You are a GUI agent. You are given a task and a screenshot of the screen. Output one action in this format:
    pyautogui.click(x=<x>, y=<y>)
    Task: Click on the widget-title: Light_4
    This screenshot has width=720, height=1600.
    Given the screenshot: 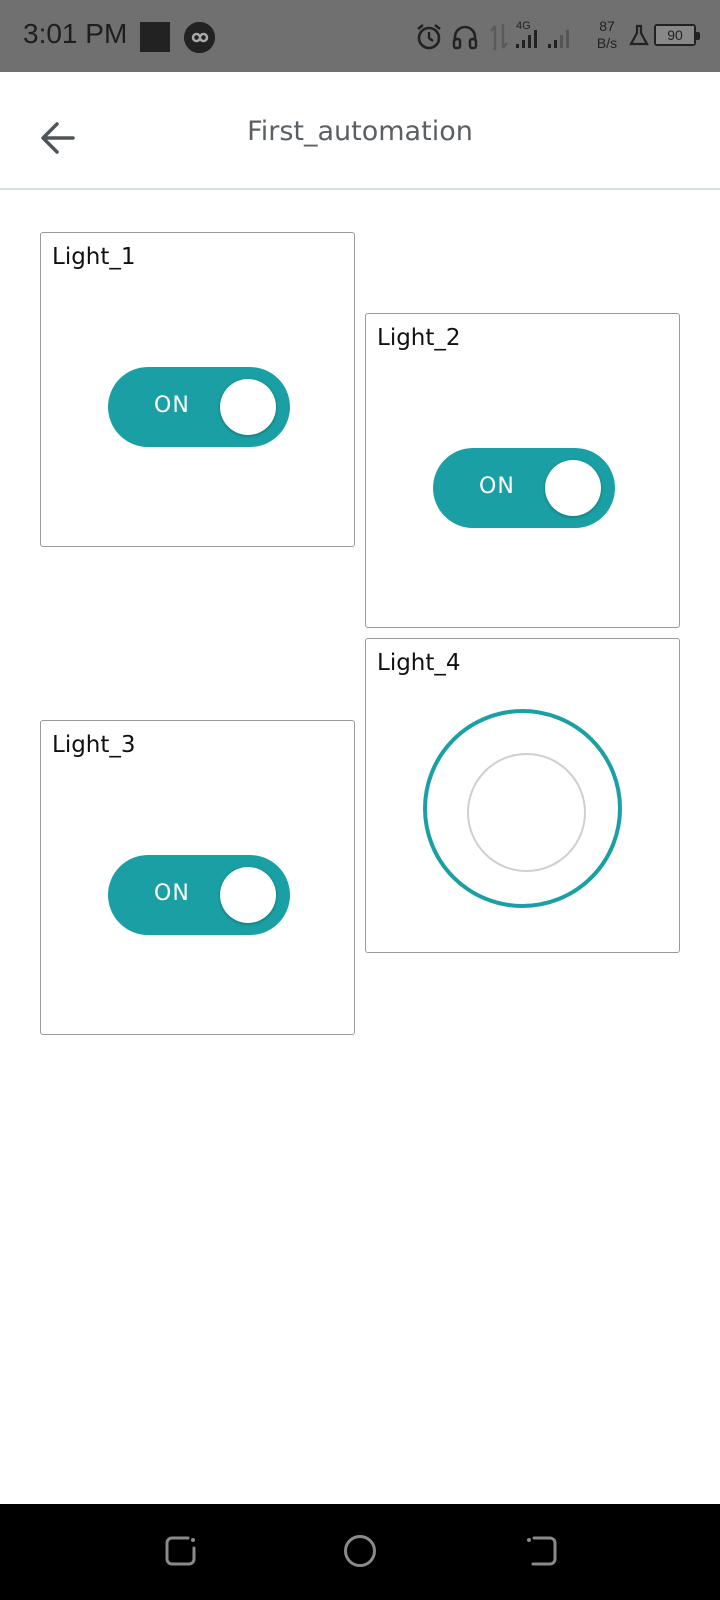 What is the action you would take?
    pyautogui.click(x=419, y=663)
    